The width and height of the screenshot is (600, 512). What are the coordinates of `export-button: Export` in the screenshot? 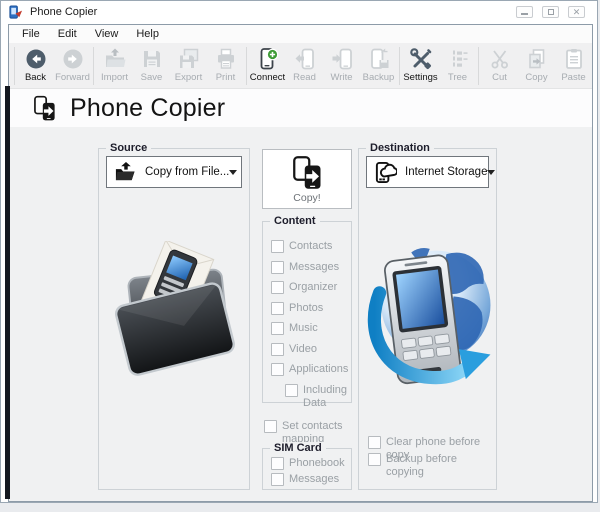 It's located at (188, 66).